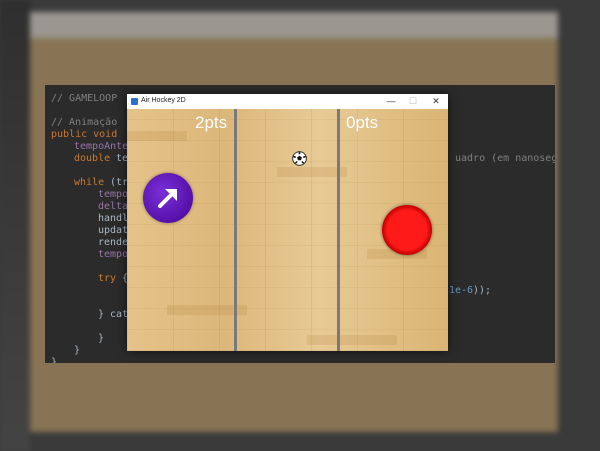 The width and height of the screenshot is (600, 451). What do you see at coordinates (407, 230) in the screenshot?
I see `right-paddle` at bounding box center [407, 230].